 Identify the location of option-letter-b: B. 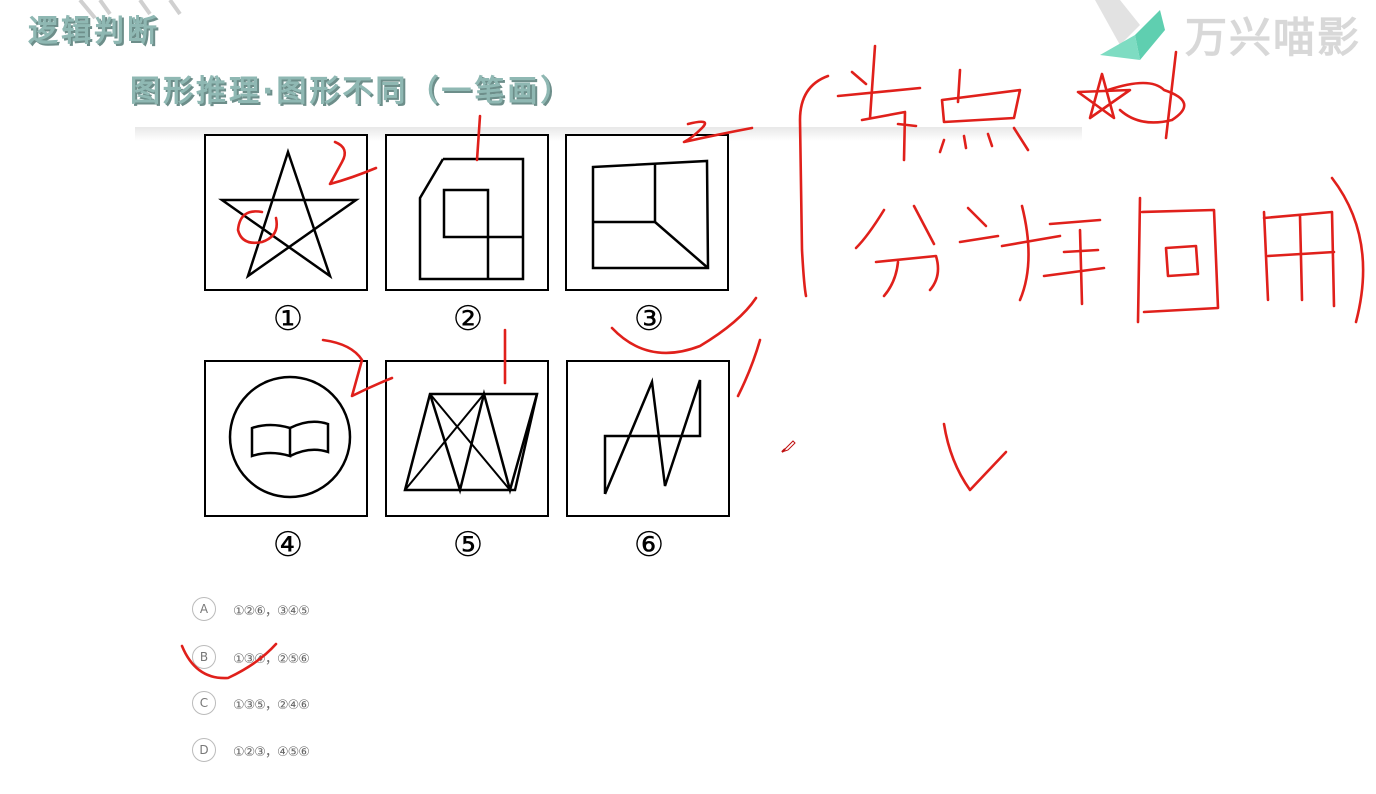
(204, 657).